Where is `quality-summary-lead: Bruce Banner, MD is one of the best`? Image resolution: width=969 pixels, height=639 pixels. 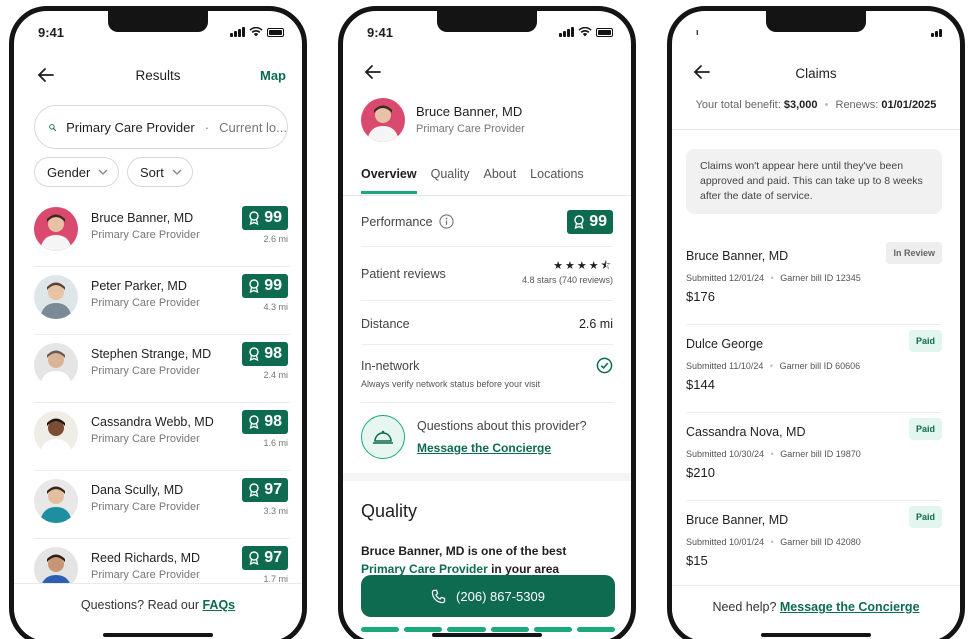 quality-summary-lead: Bruce Banner, MD is one of the best is located at coordinates (464, 551).